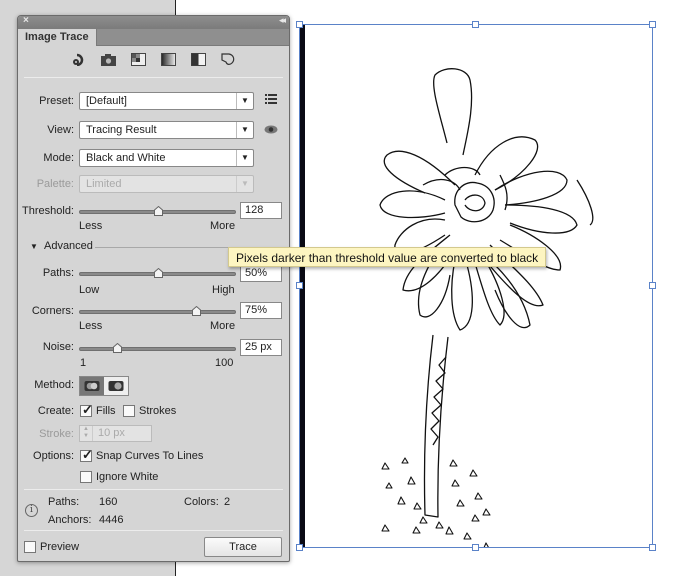  I want to click on selection-handle-top-right, so click(652, 24).